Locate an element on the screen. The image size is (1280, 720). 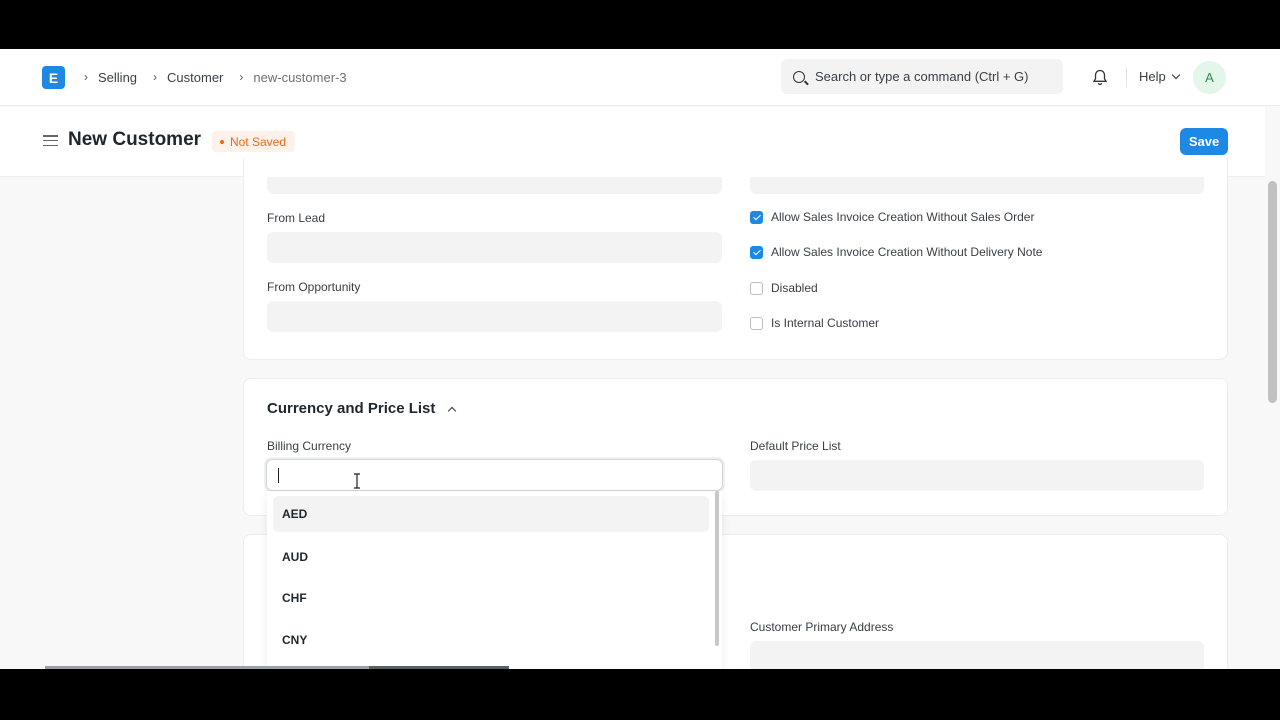
billing-currency-input is located at coordinates (494, 475).